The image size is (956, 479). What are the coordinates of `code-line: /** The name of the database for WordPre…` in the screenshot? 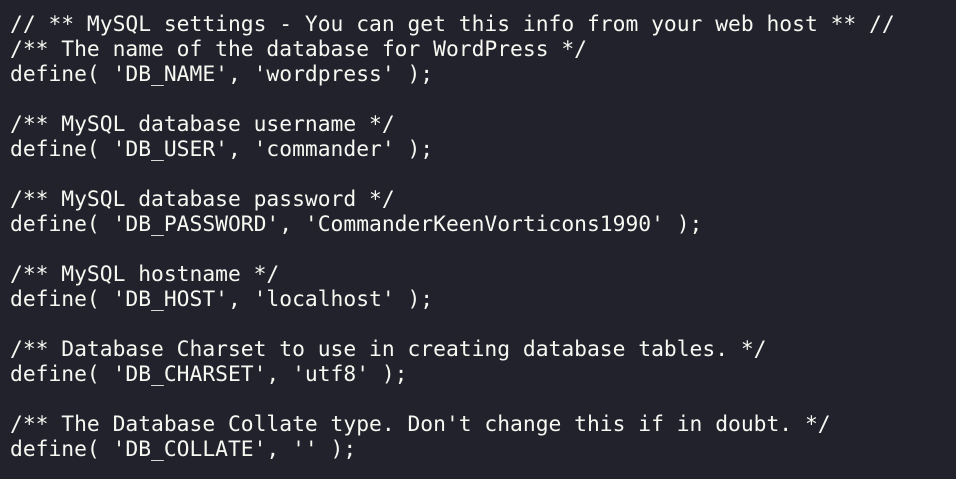 It's located at (298, 49).